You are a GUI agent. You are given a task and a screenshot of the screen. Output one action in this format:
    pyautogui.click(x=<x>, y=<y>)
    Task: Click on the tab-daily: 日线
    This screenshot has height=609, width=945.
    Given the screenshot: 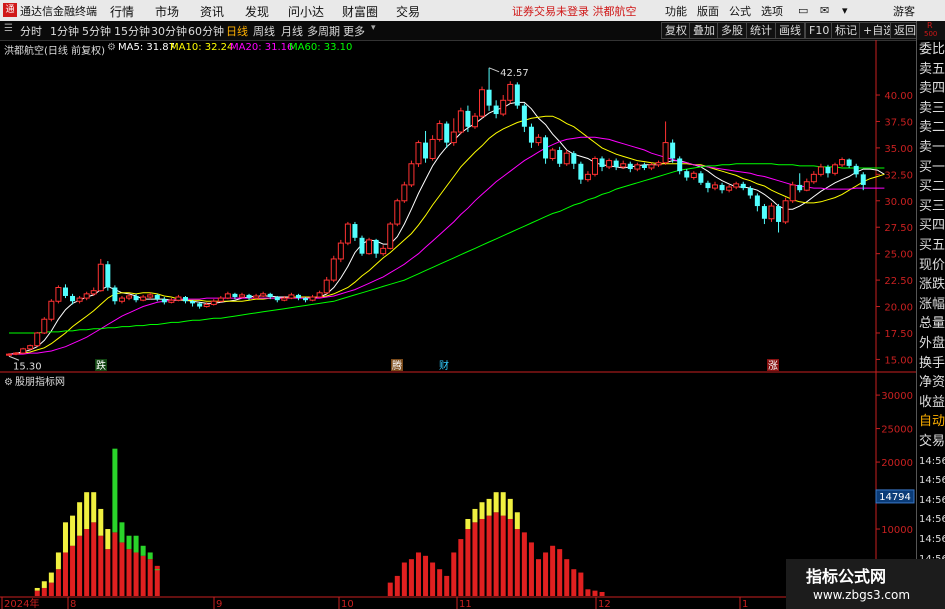 What is the action you would take?
    pyautogui.click(x=237, y=31)
    